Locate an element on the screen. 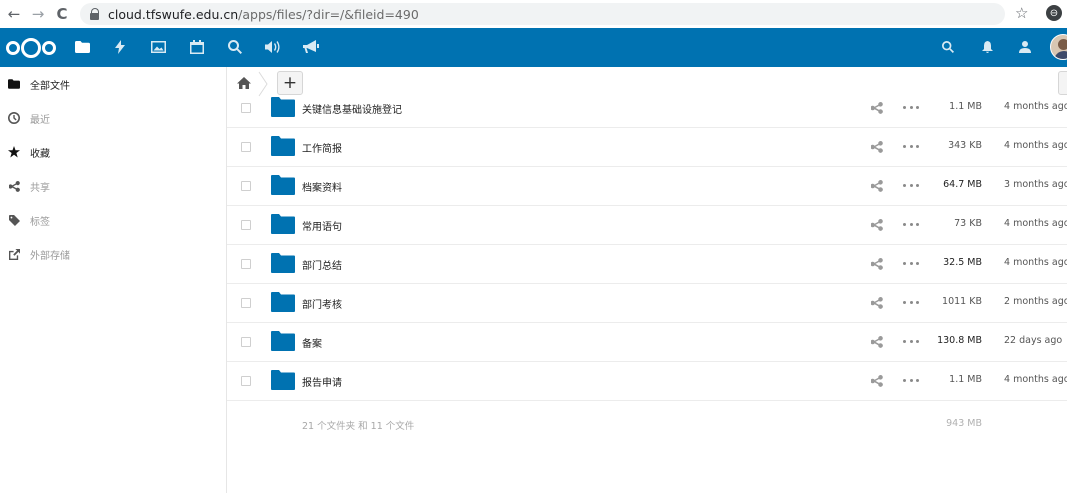  file-size: 343 KB is located at coordinates (965, 145).